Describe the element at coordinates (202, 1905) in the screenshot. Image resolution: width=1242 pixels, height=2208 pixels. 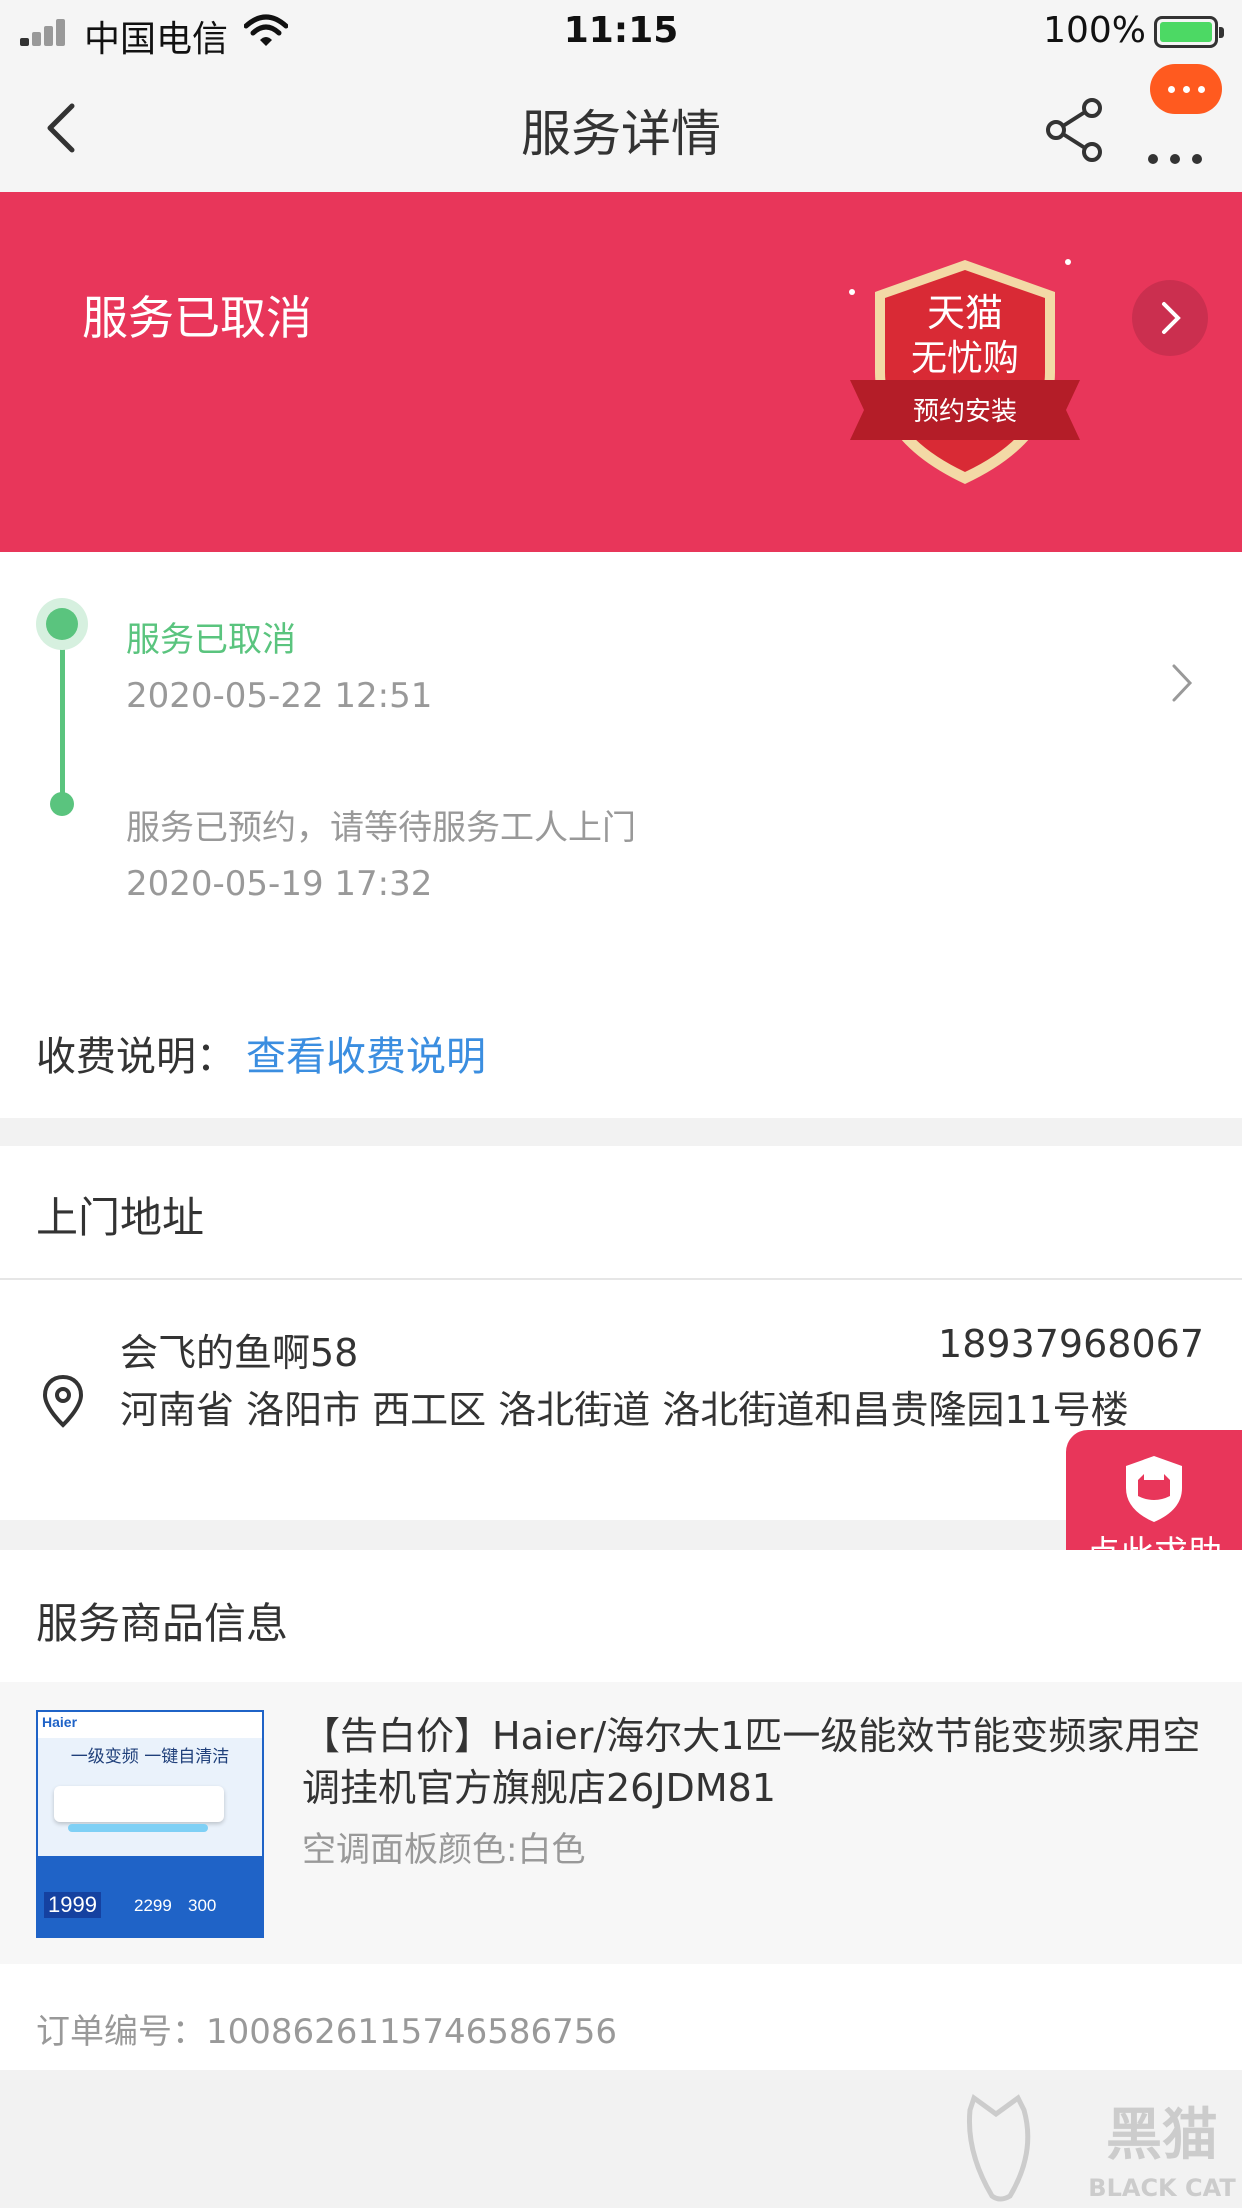
I see `thumb-price-off: 300` at that location.